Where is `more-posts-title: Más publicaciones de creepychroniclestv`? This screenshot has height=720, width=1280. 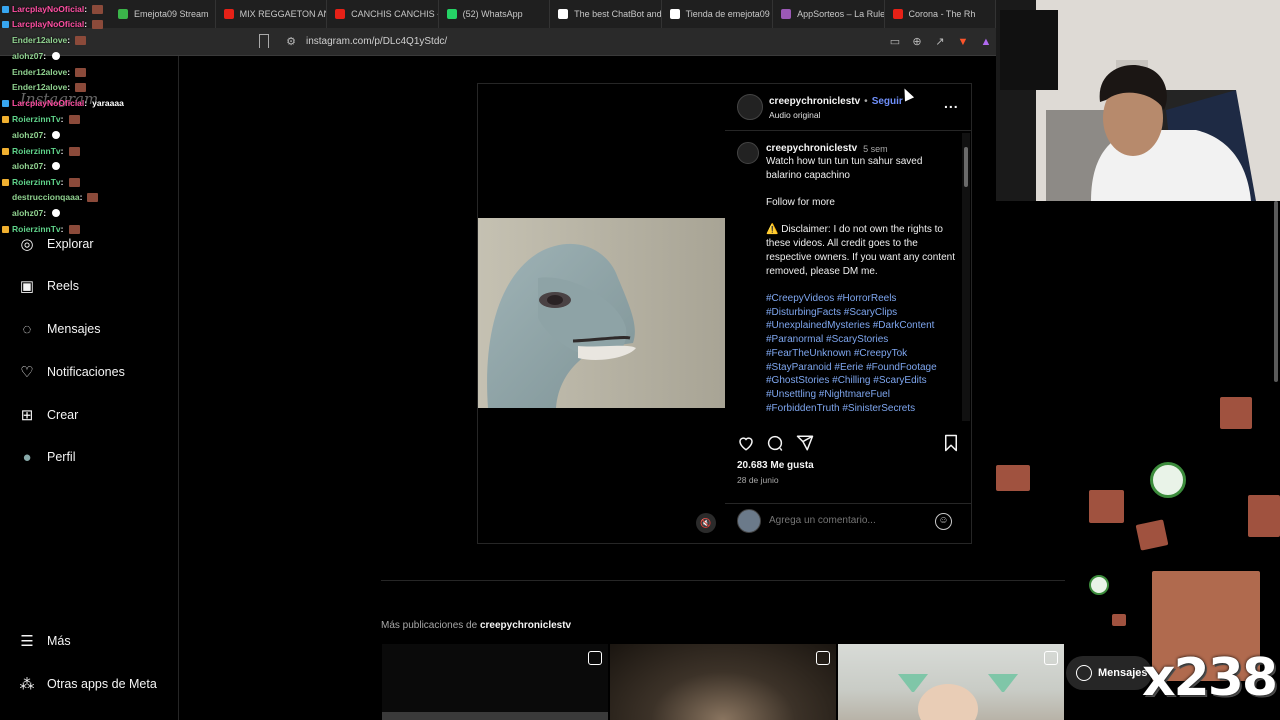 more-posts-title: Más publicaciones de creepychroniclestv is located at coordinates (476, 625).